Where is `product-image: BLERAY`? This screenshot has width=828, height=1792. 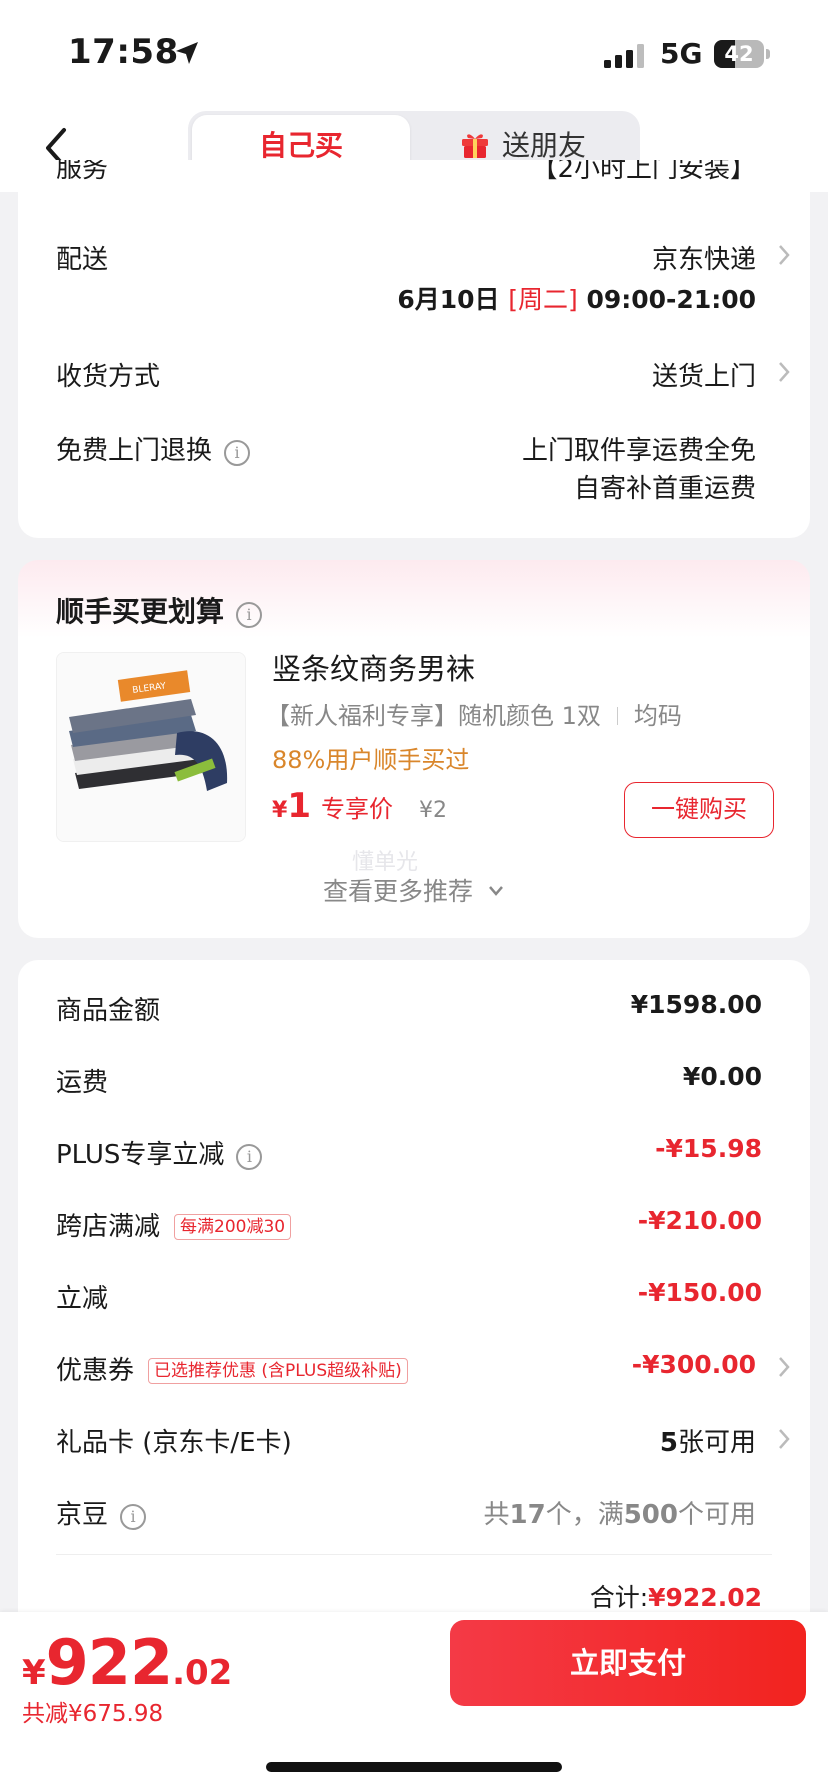 product-image: BLERAY is located at coordinates (151, 747).